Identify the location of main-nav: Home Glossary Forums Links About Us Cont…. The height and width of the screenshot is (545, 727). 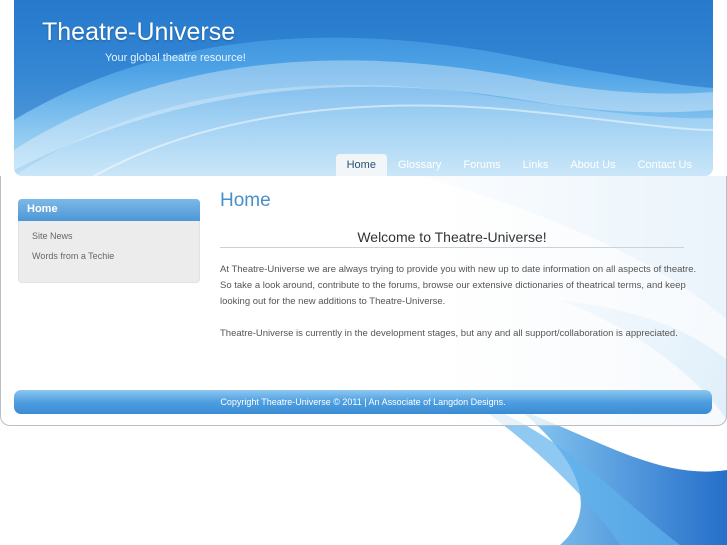
(519, 165).